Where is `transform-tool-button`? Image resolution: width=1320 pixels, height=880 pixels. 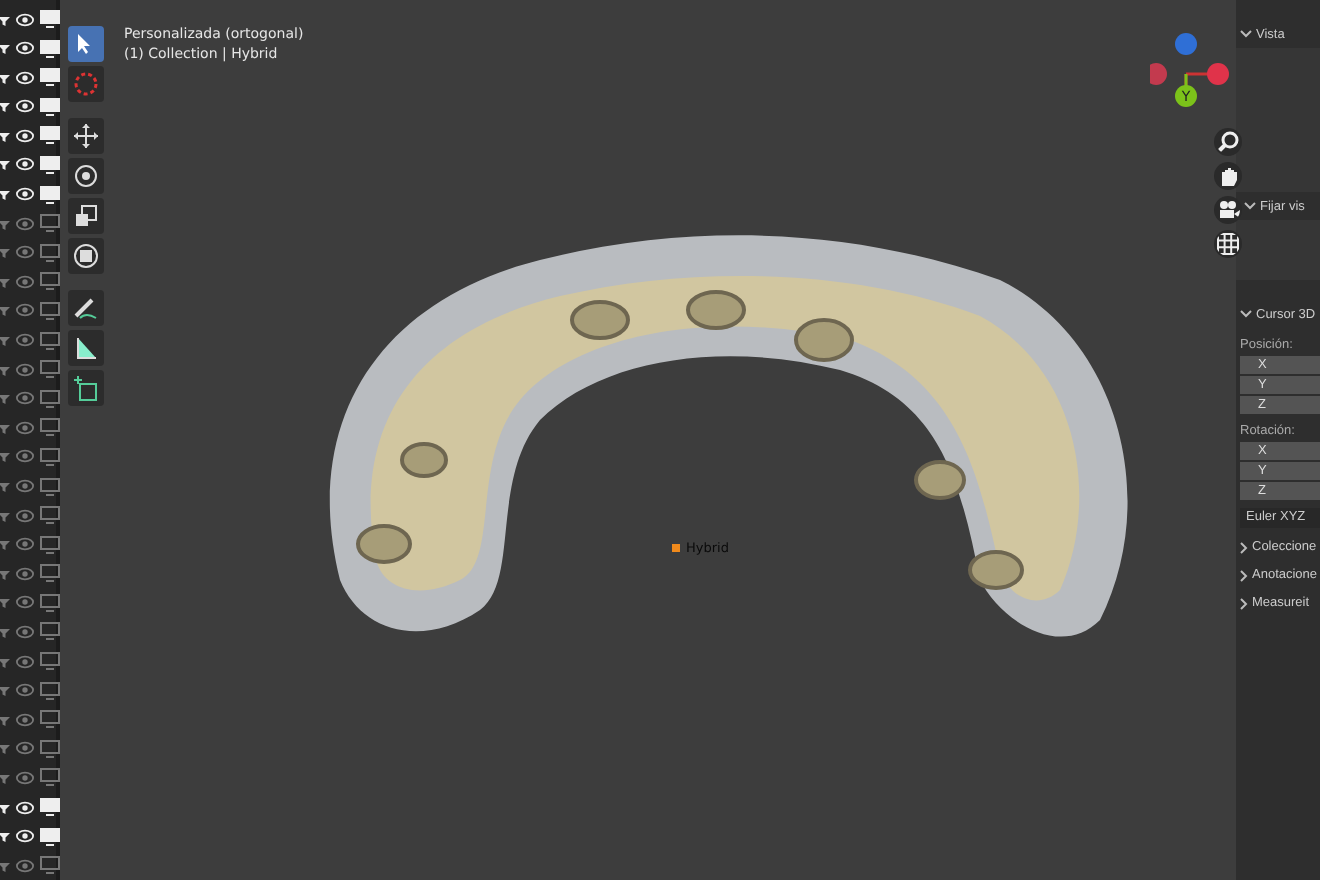
transform-tool-button is located at coordinates (86, 256).